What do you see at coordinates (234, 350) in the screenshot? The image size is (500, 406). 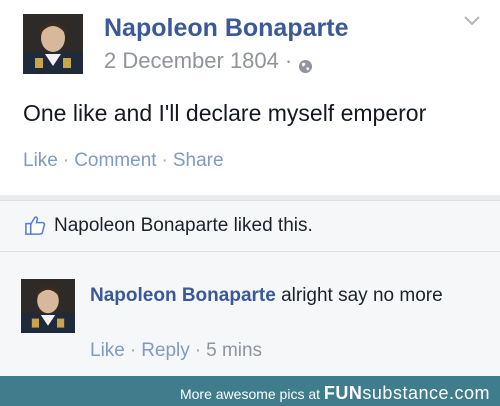 I see `comment-time: 5 mins` at bounding box center [234, 350].